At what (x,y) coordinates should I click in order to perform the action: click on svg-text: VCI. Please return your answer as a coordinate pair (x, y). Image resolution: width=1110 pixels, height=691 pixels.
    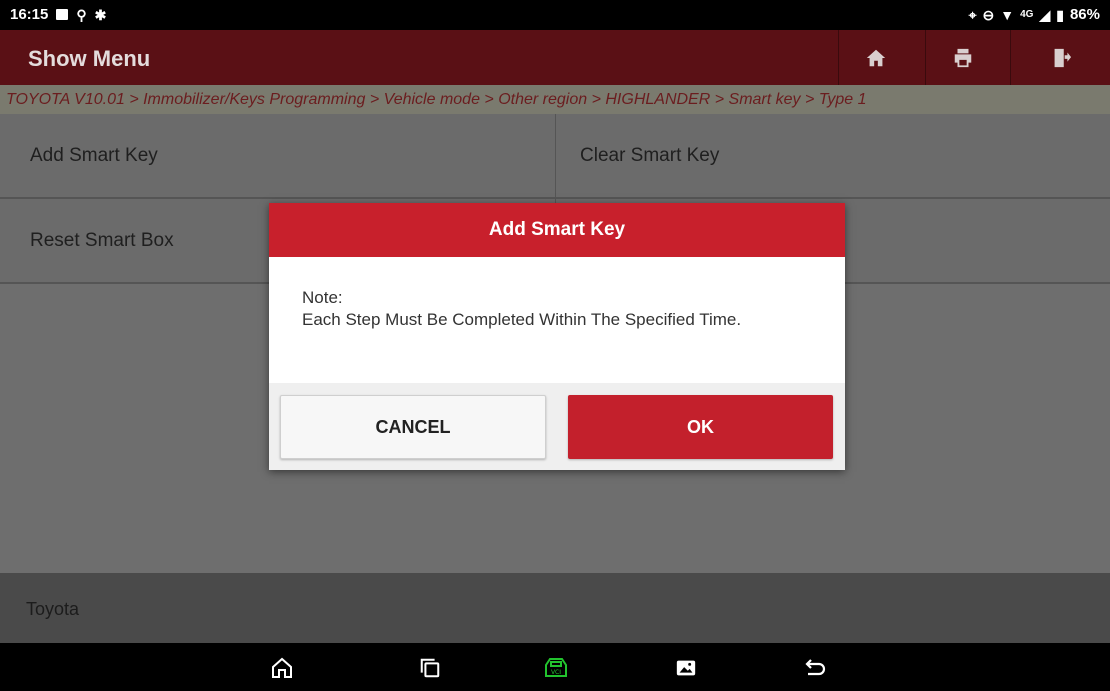
    Looking at the image, I should click on (556, 672).